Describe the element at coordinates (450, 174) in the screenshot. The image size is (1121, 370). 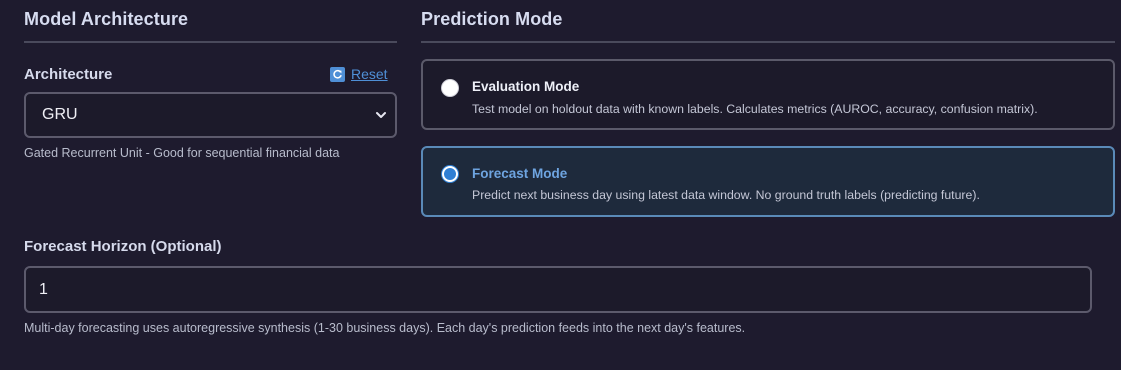
I see `forecast-mode-radio` at that location.